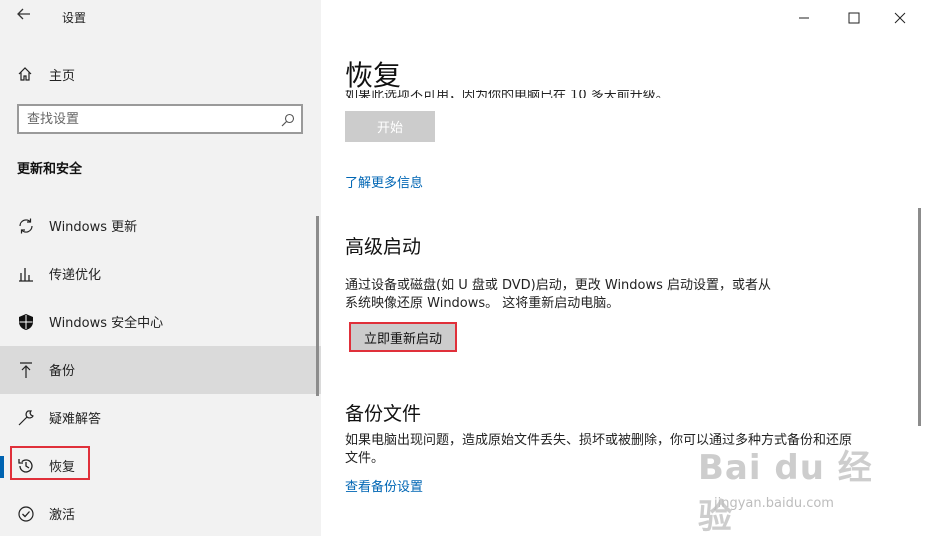 The image size is (925, 538). What do you see at coordinates (160, 514) in the screenshot?
I see `sidebar-item-activation: 激活` at bounding box center [160, 514].